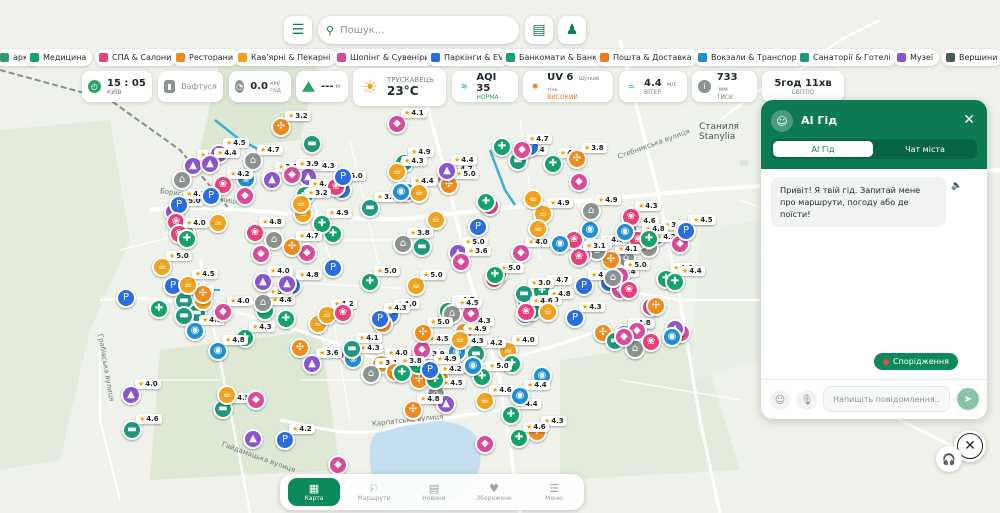 Image resolution: width=1000 pixels, height=513 pixels. Describe the element at coordinates (916, 361) in the screenshot. I see `suggestion-chip: Спорідження` at that location.